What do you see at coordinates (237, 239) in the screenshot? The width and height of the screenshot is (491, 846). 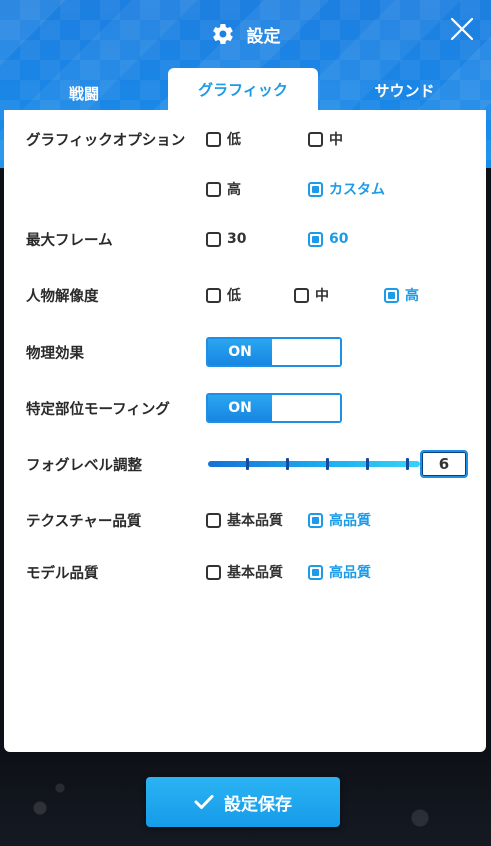 I see `option-label: 30` at bounding box center [237, 239].